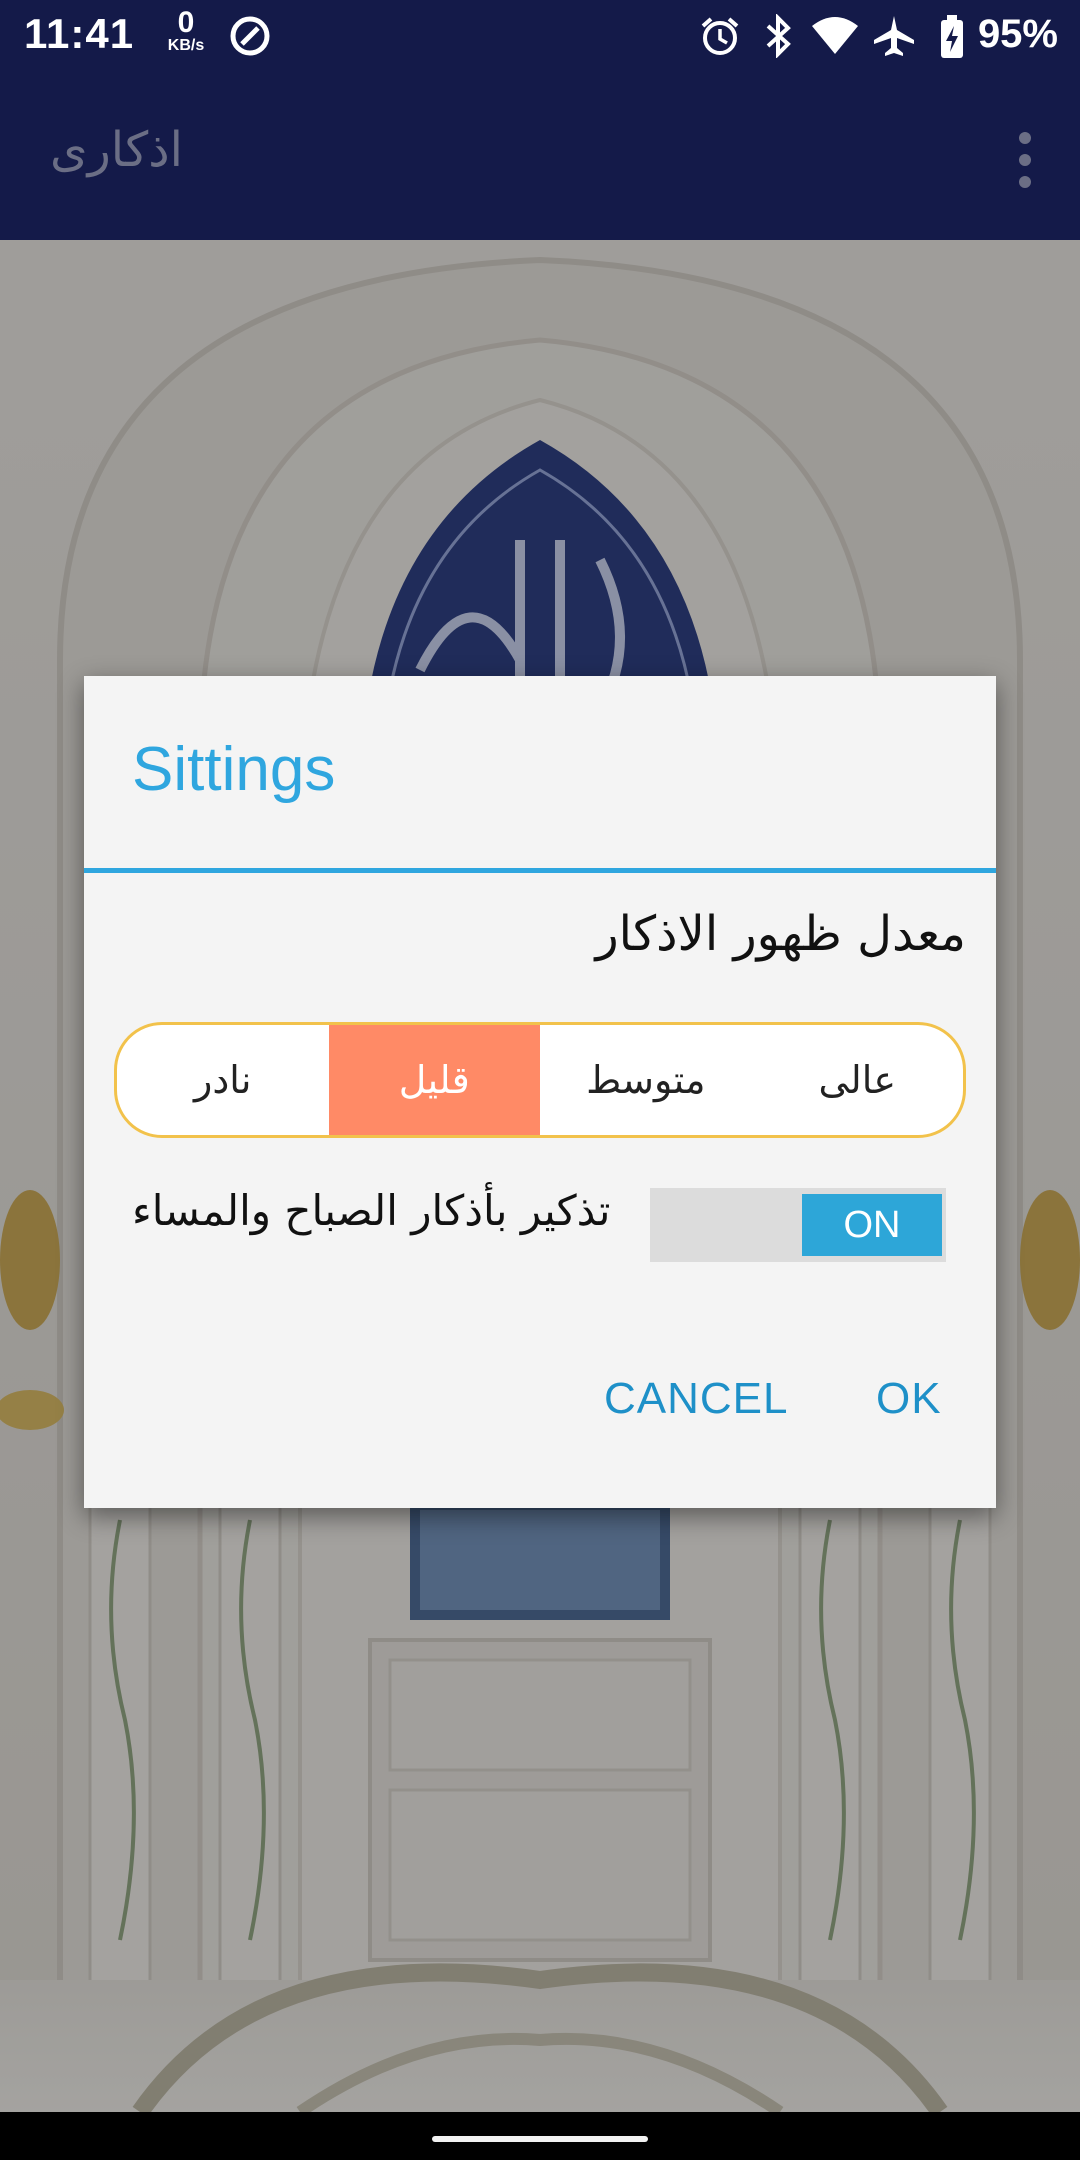 This screenshot has width=1080, height=2160. I want to click on frequency-option-rare: نادر, so click(223, 1080).